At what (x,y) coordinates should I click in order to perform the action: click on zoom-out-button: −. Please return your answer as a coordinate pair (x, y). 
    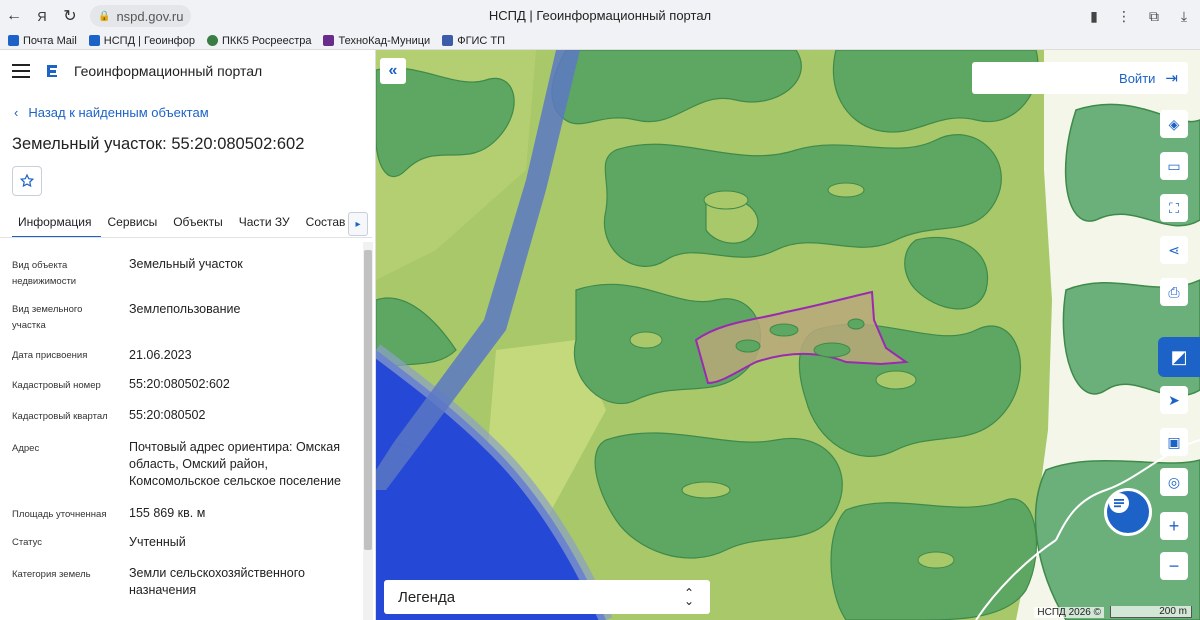
    Looking at the image, I should click on (1174, 566).